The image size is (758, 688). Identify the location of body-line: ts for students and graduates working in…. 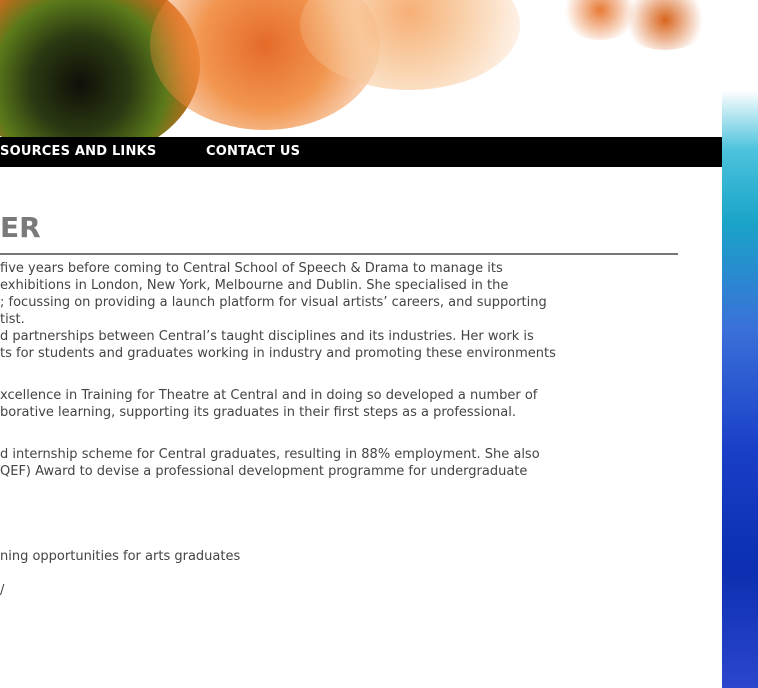
(278, 353).